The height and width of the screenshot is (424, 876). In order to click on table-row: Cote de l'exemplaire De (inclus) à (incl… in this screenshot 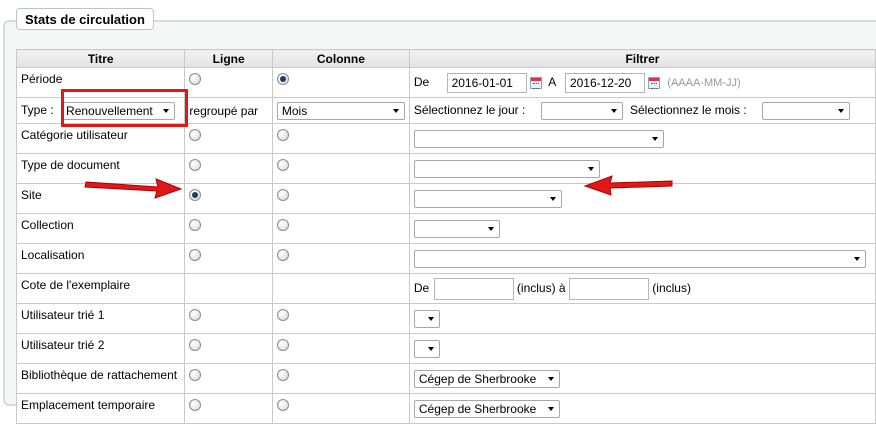, I will do `click(445, 288)`.